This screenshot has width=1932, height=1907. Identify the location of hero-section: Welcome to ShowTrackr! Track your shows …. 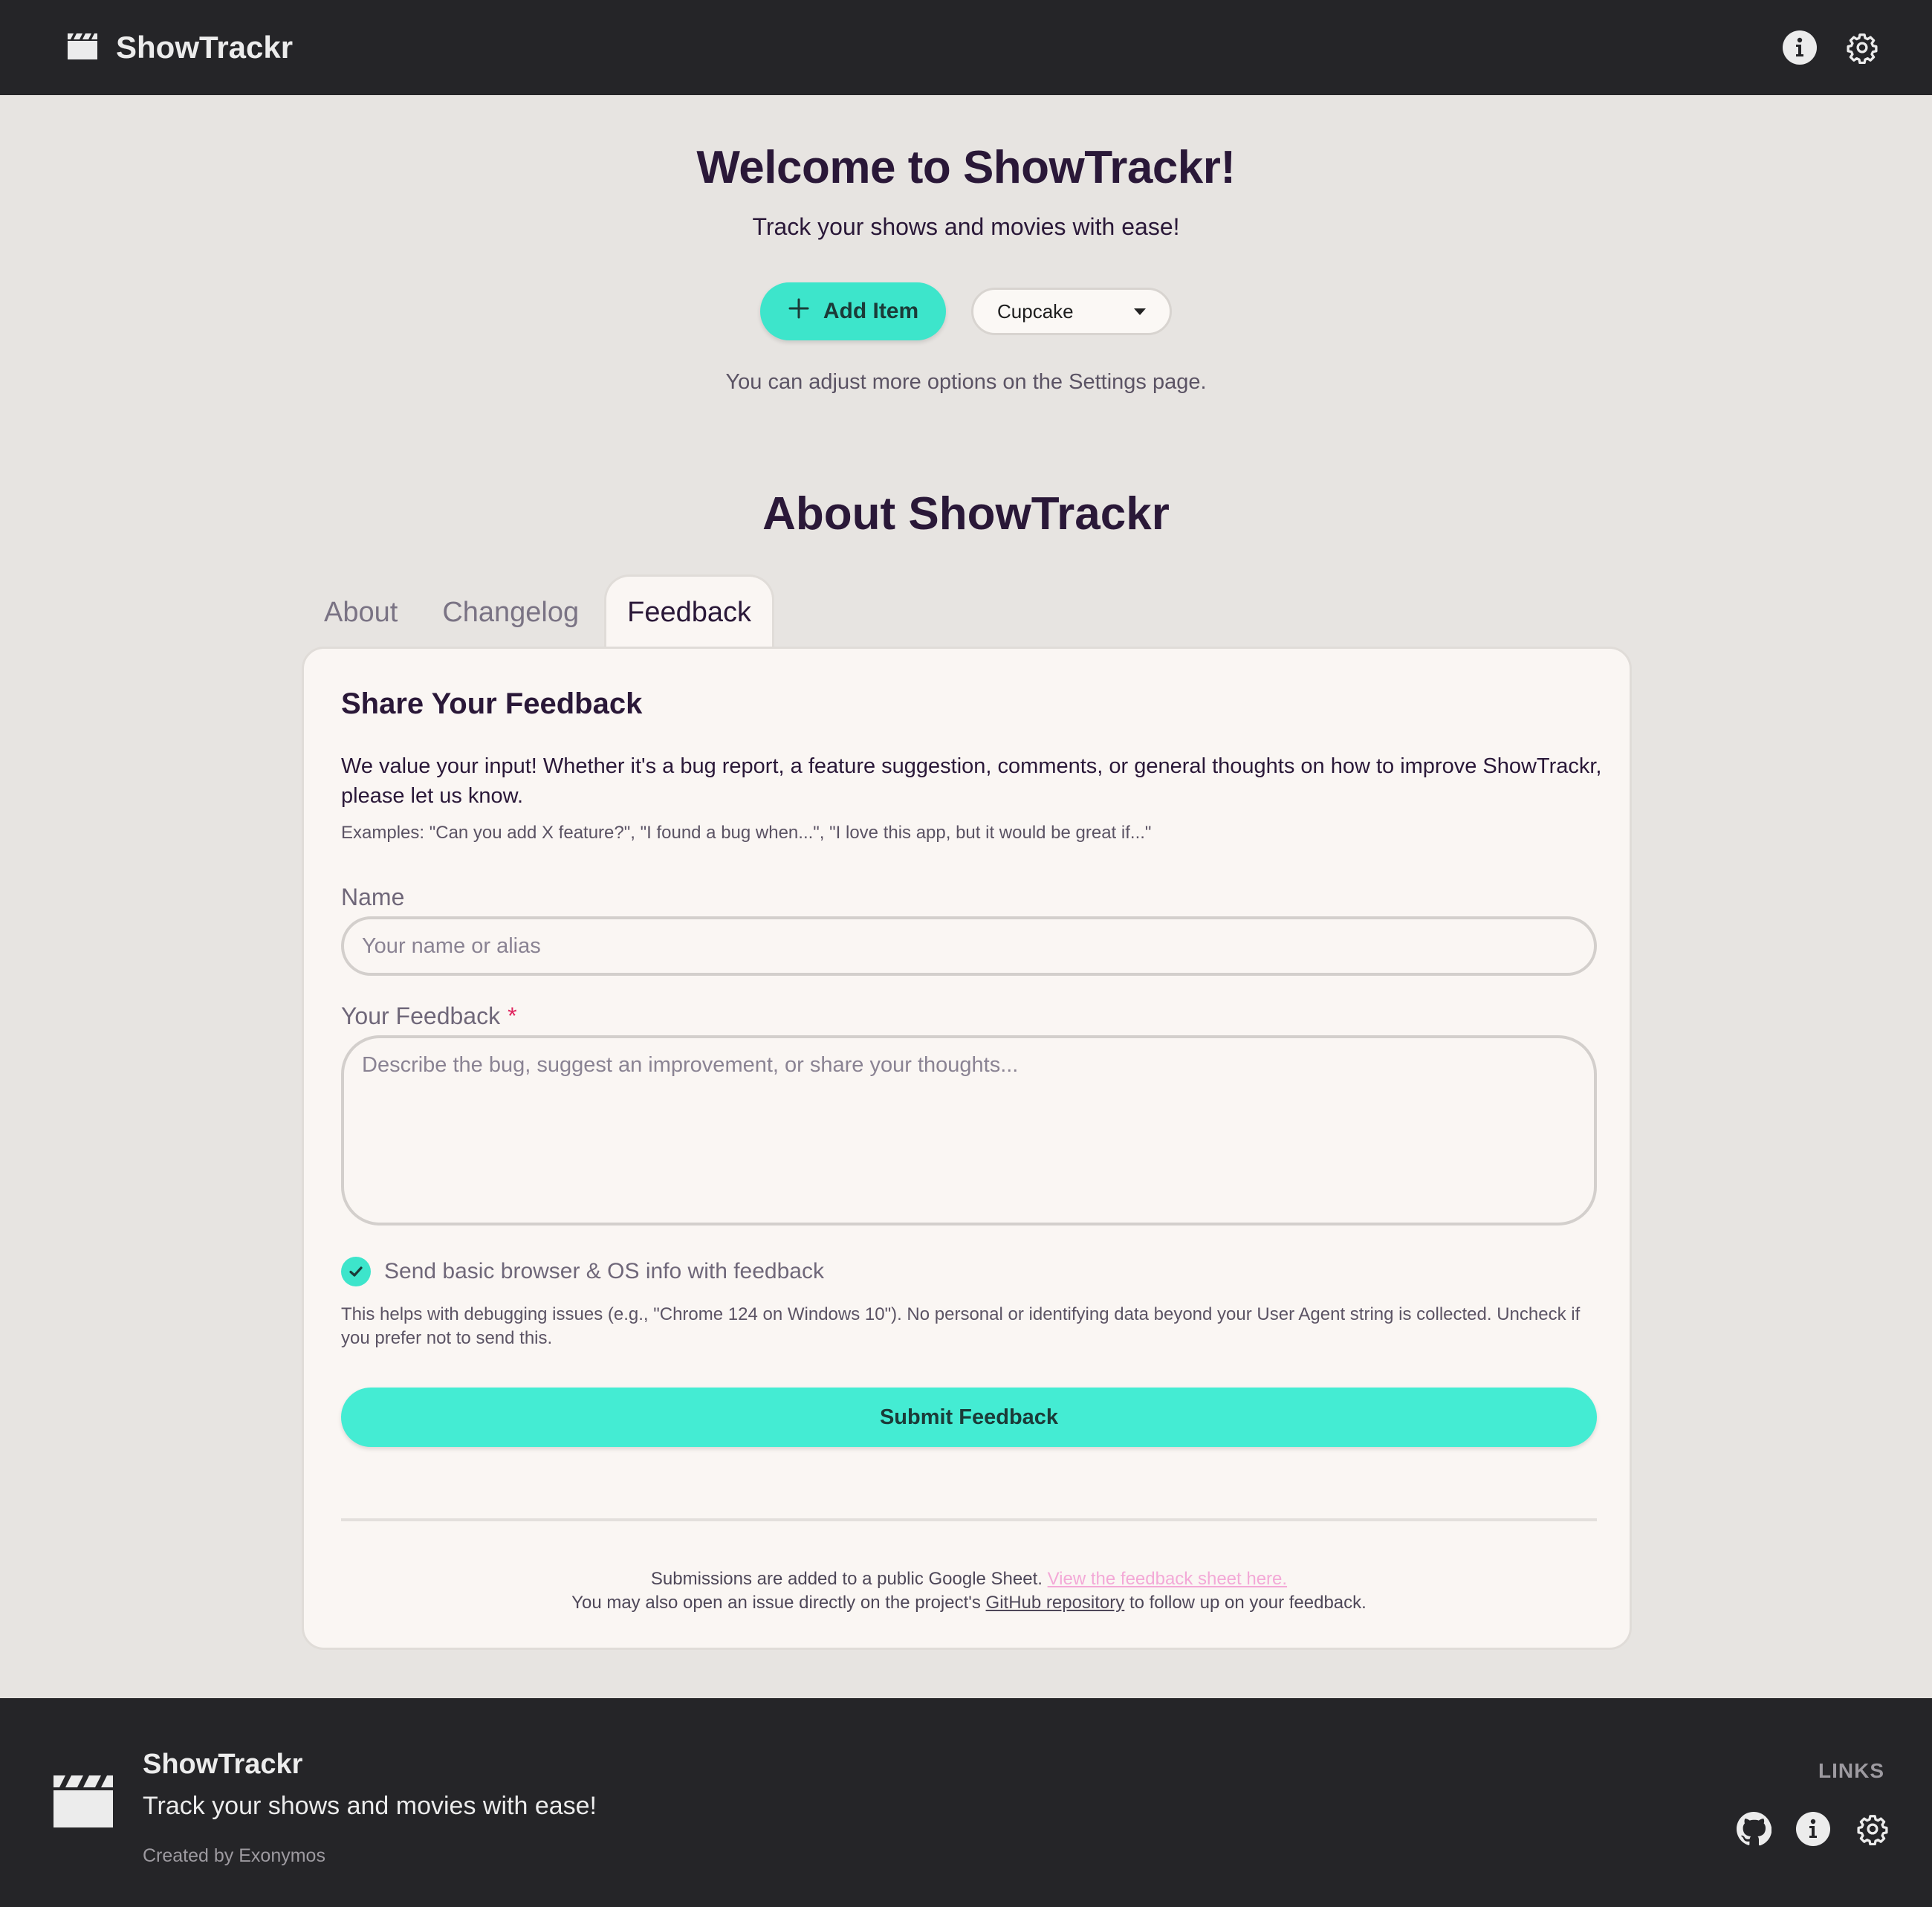
(966, 268).